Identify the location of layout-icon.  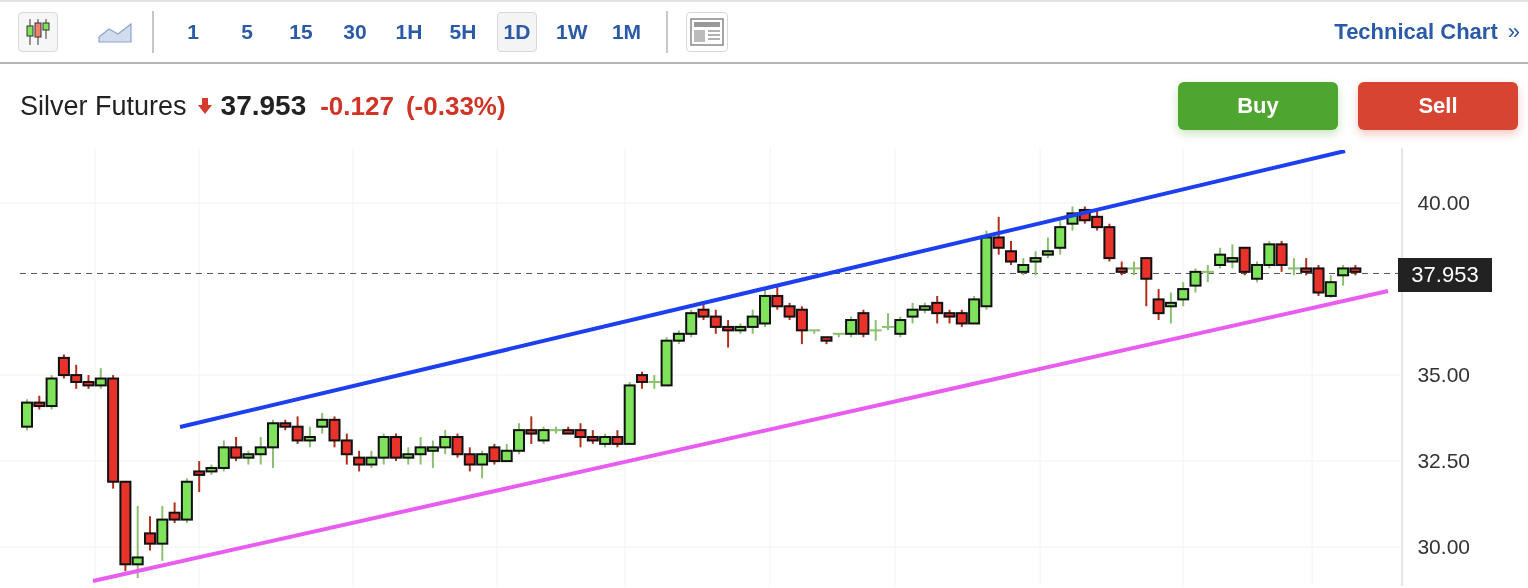
(706, 32).